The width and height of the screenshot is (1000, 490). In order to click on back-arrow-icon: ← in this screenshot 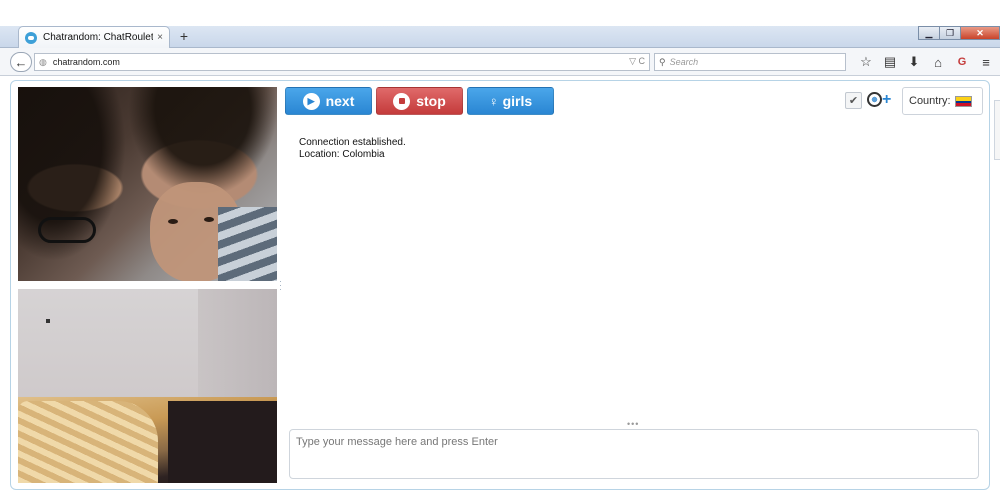, I will do `click(21, 62)`.